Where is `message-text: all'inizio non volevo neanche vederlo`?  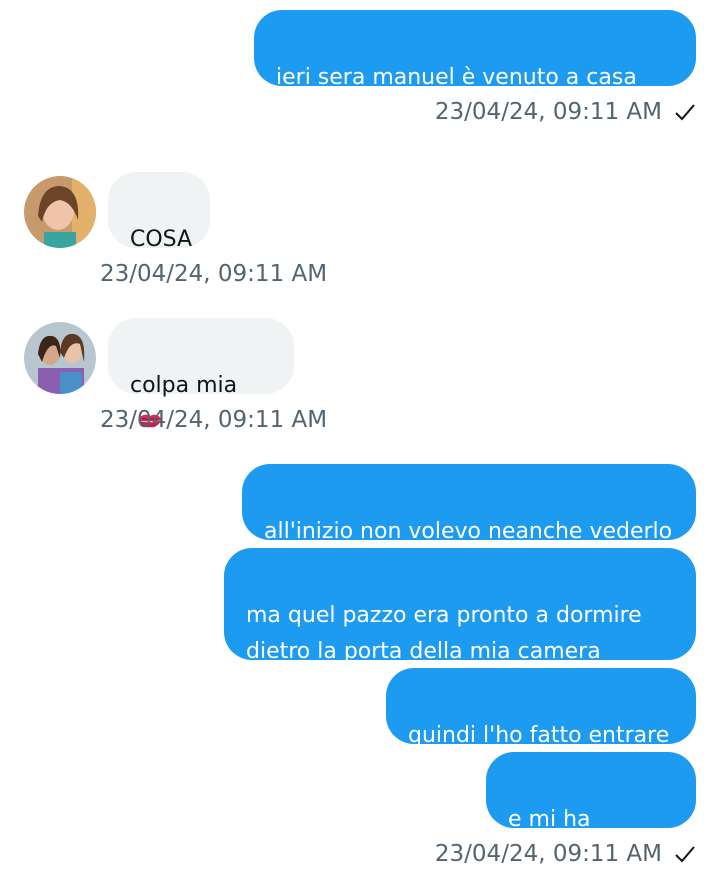
message-text: all'inizio non volevo neanche vederlo is located at coordinates (468, 531).